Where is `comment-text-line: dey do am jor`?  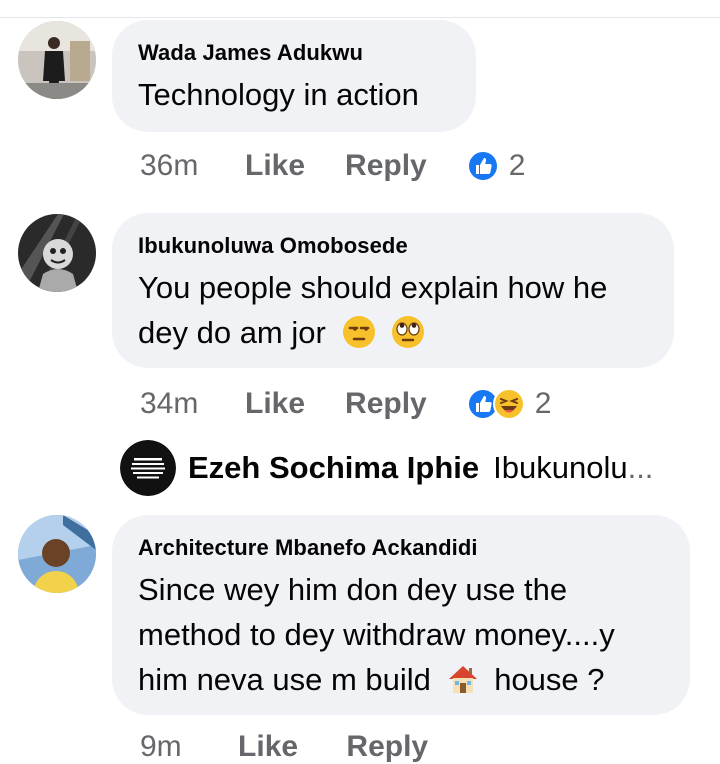 comment-text-line: dey do am jor is located at coordinates (392, 332).